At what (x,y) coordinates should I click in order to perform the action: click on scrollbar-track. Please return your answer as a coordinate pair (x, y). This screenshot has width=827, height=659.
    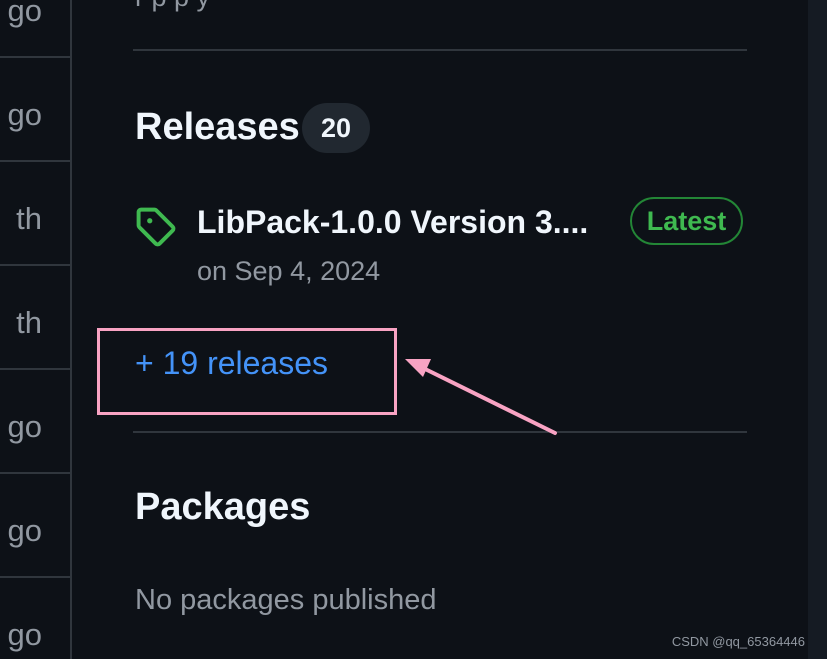
    Looking at the image, I should click on (817, 329).